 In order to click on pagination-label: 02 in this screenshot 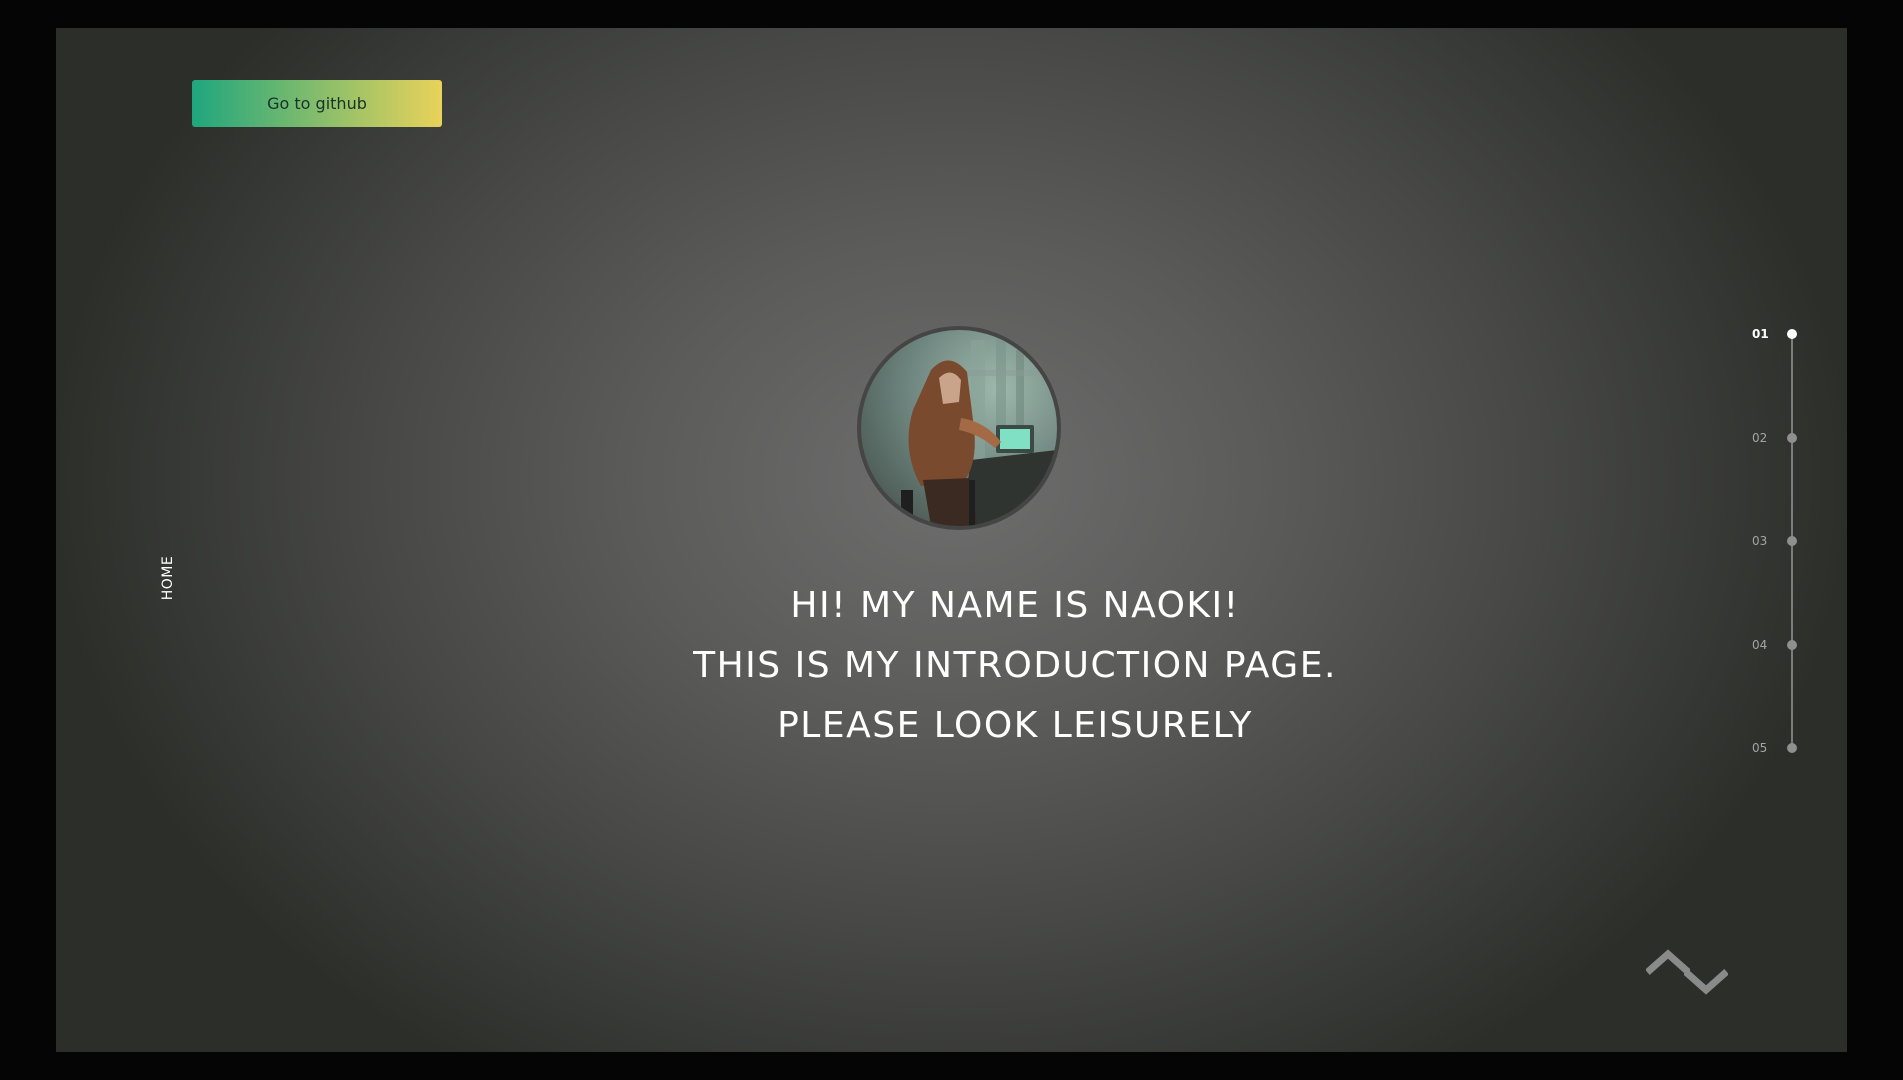, I will do `click(1760, 438)`.